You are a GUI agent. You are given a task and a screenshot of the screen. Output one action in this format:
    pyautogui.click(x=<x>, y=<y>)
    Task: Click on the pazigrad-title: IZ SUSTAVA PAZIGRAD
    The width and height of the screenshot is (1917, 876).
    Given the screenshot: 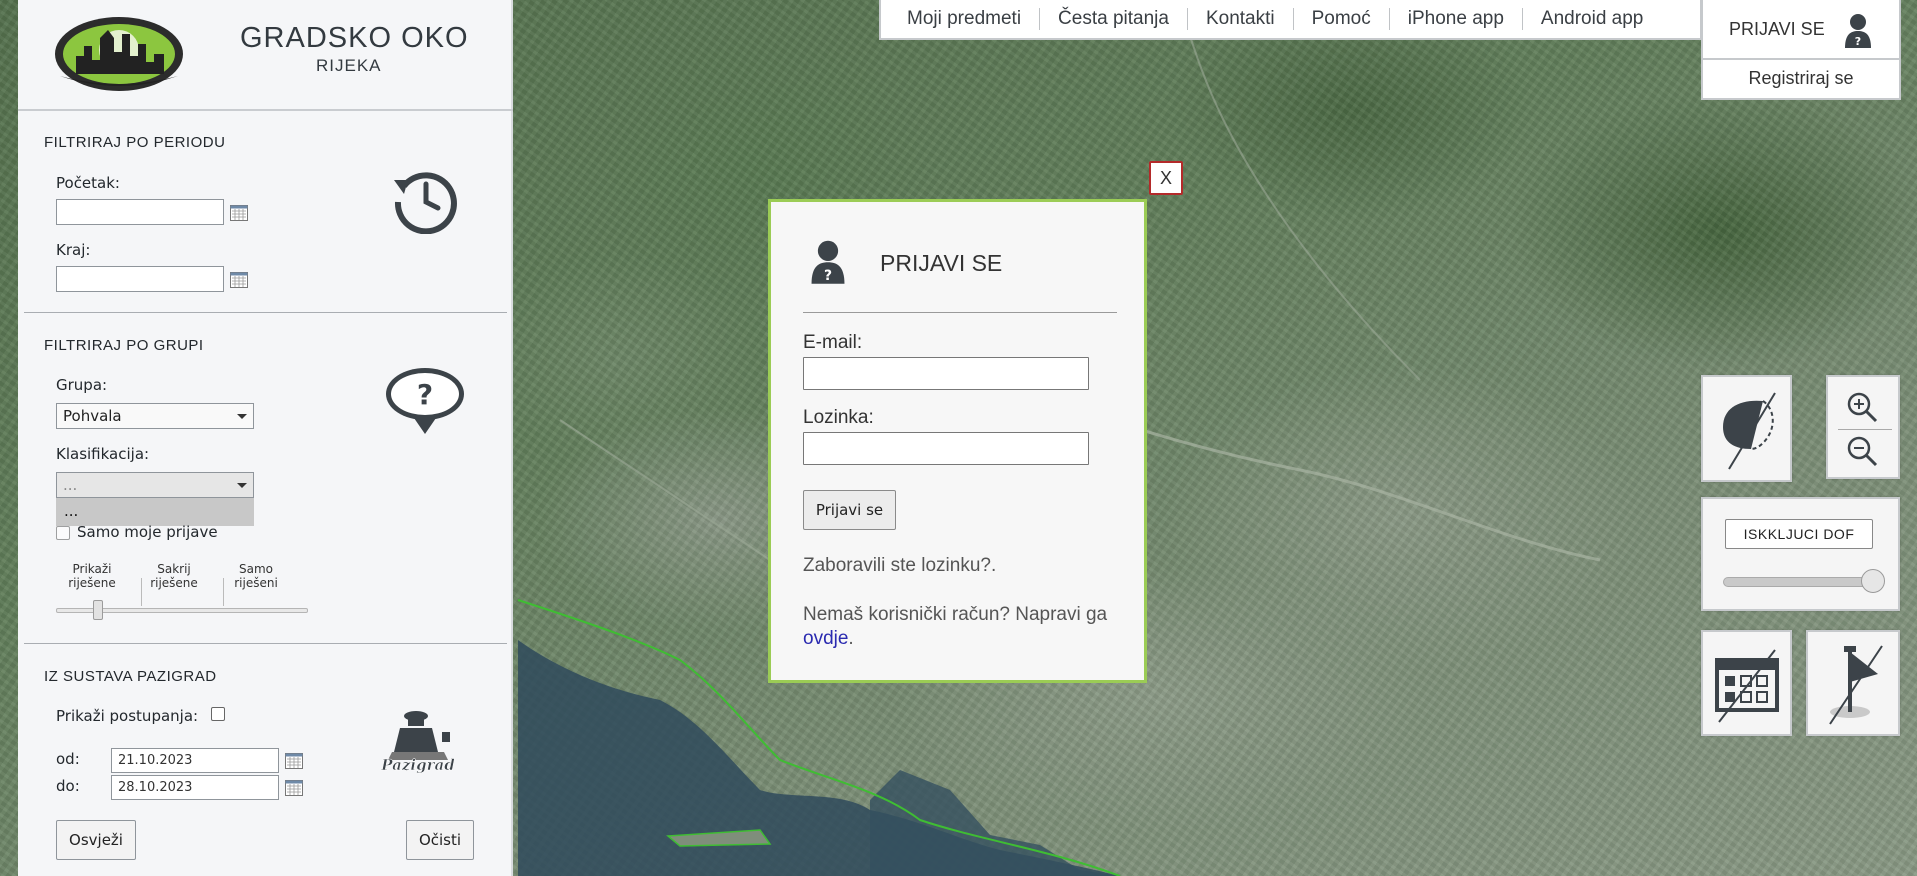 What is the action you would take?
    pyautogui.click(x=130, y=676)
    